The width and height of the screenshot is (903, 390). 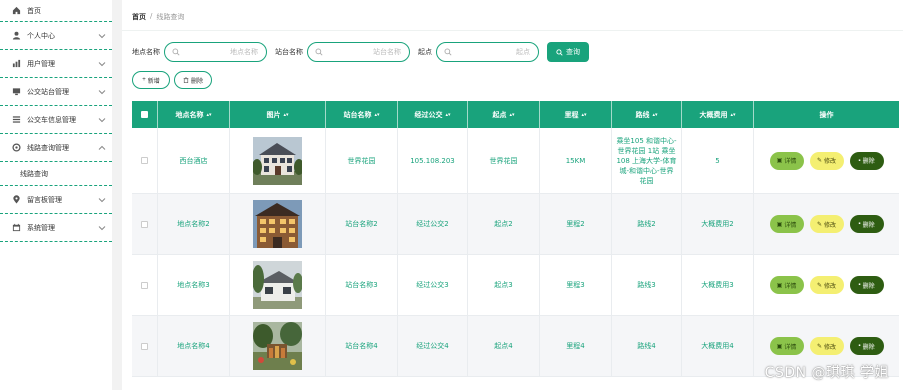 What do you see at coordinates (576, 160) in the screenshot?
I see `mileage-cell: 15KM` at bounding box center [576, 160].